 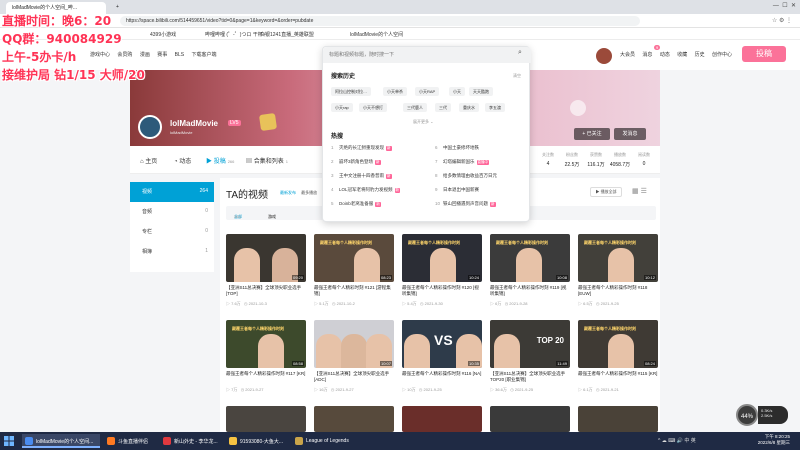 I want to click on video-title: 最强王者每个人精彩时刻 #121 [游程集锦], so click(x=354, y=292).